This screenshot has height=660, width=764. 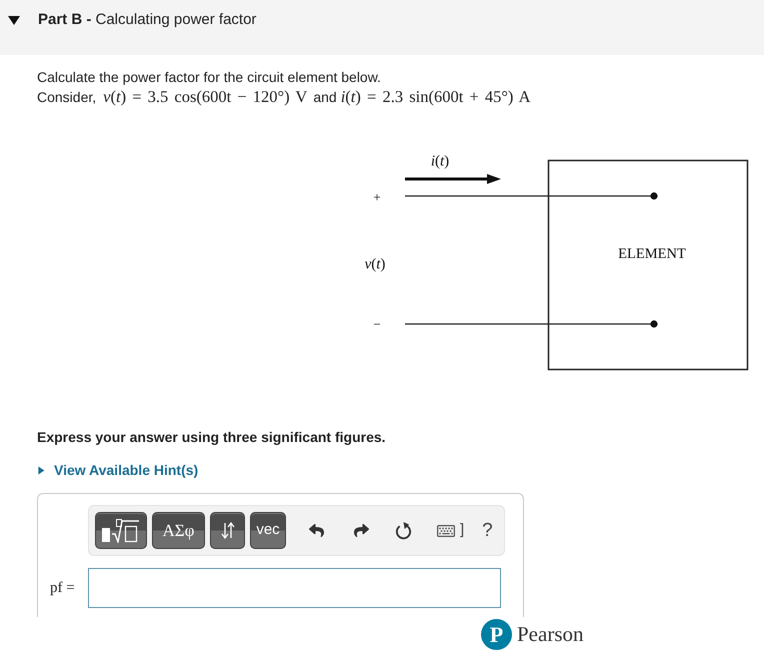 What do you see at coordinates (375, 265) in the screenshot?
I see `voltage-label: v(t)` at bounding box center [375, 265].